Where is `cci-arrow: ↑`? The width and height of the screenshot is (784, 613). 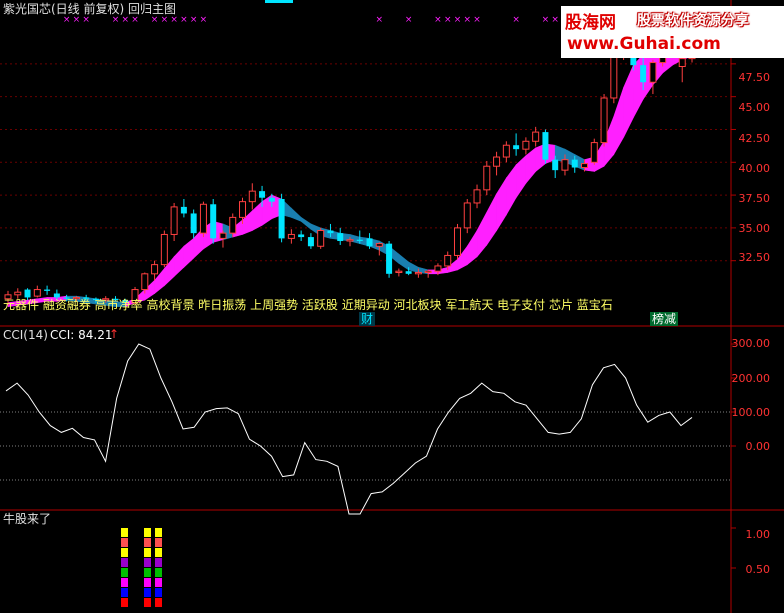
cci-arrow: ↑ is located at coordinates (114, 334).